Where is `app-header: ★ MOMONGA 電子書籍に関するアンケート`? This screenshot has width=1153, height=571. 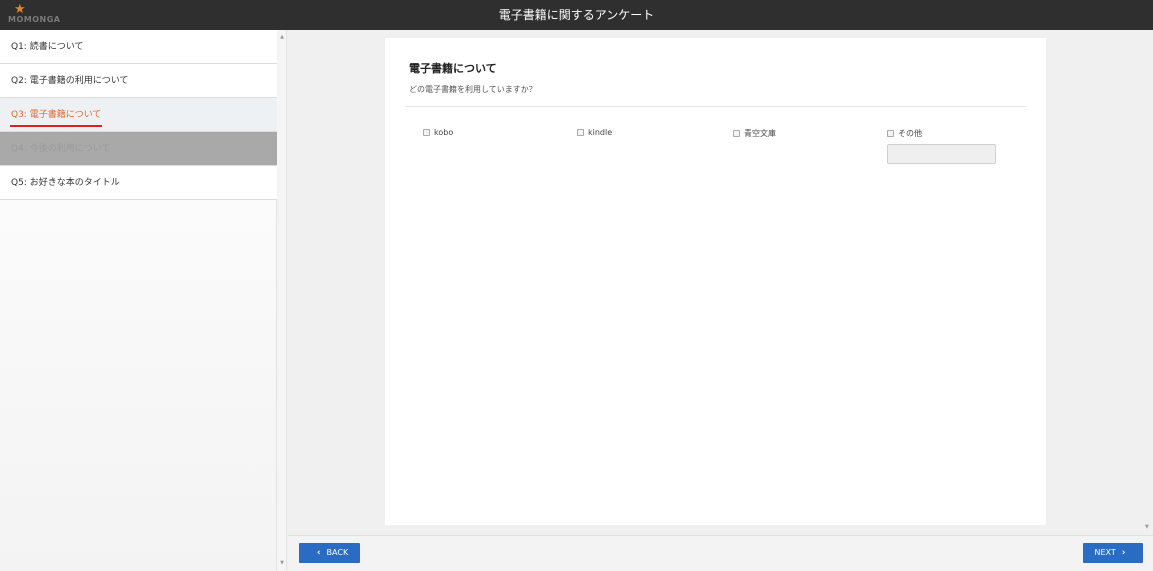 app-header: ★ MOMONGA 電子書籍に関するアンケート is located at coordinates (576, 15).